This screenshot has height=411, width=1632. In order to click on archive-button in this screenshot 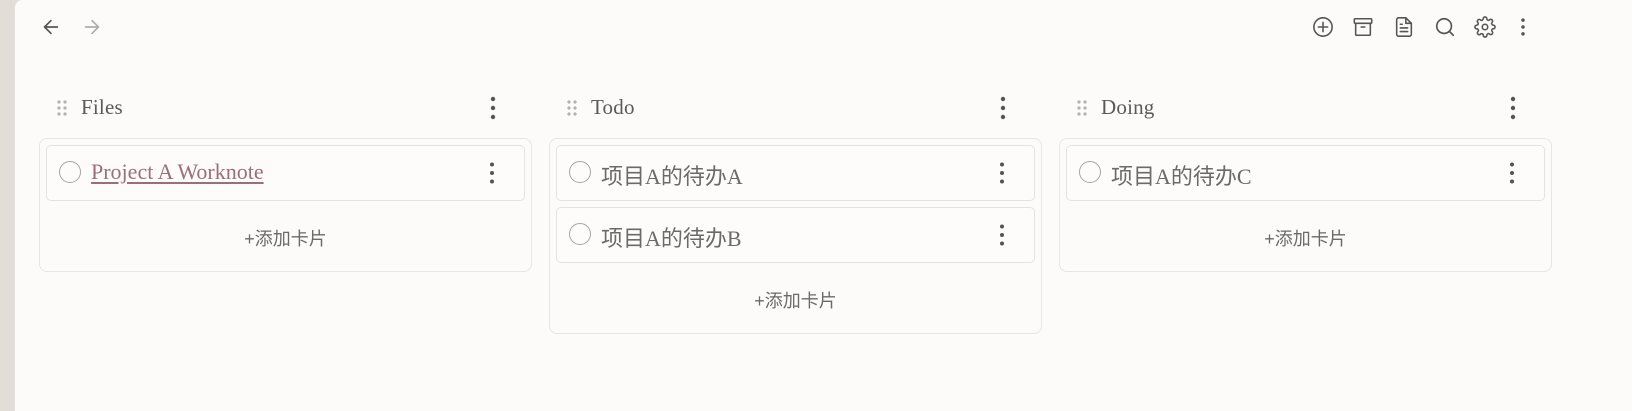, I will do `click(1363, 27)`.